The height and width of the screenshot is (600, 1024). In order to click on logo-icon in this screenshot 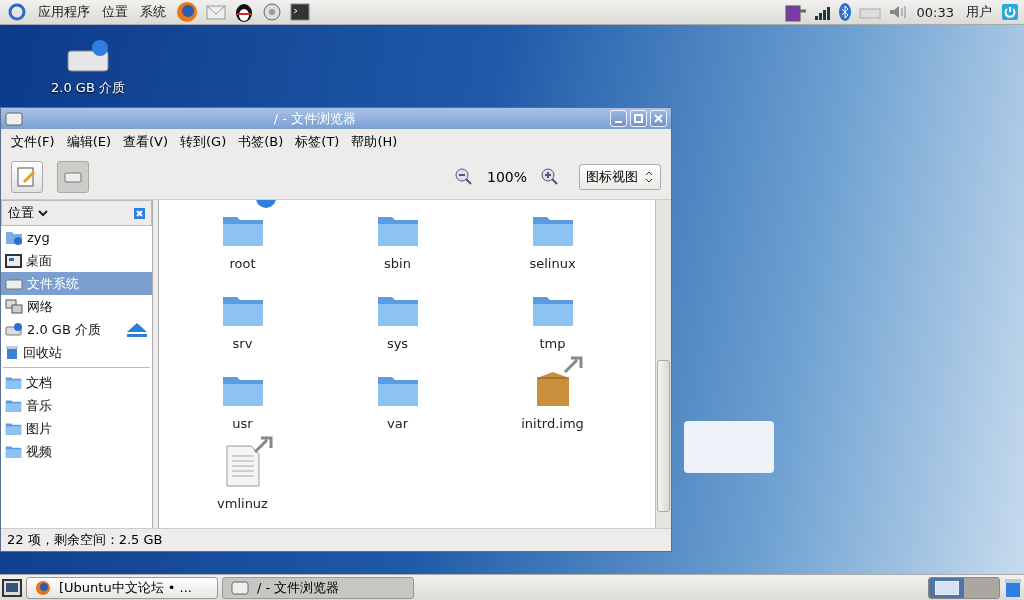, I will do `click(17, 12)`.